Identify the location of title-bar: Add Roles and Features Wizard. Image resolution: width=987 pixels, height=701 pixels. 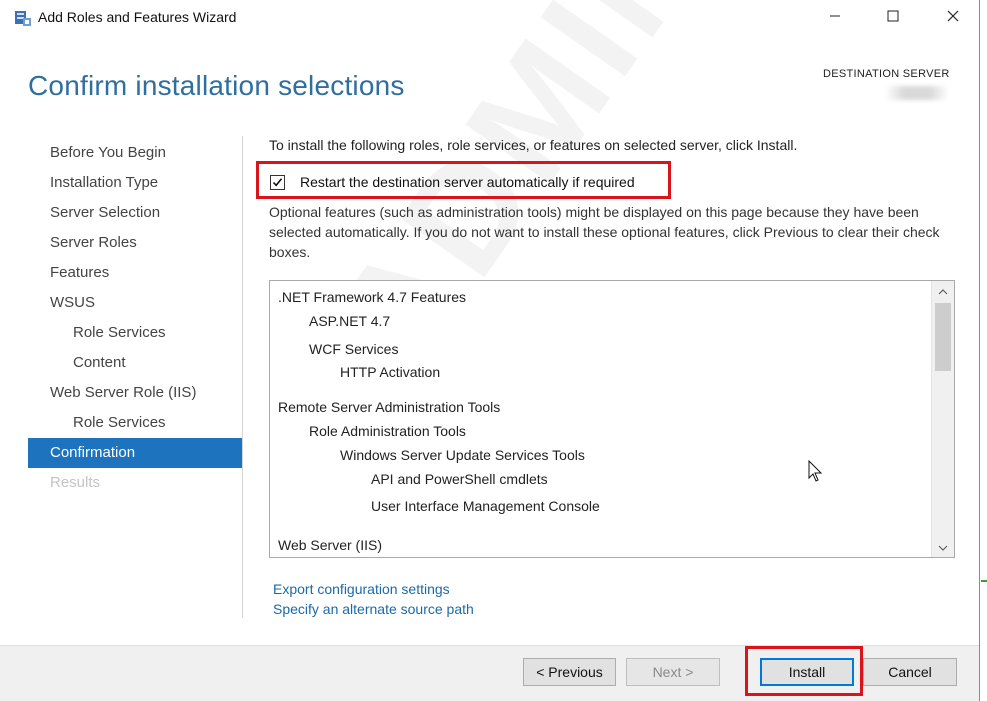
(489, 18).